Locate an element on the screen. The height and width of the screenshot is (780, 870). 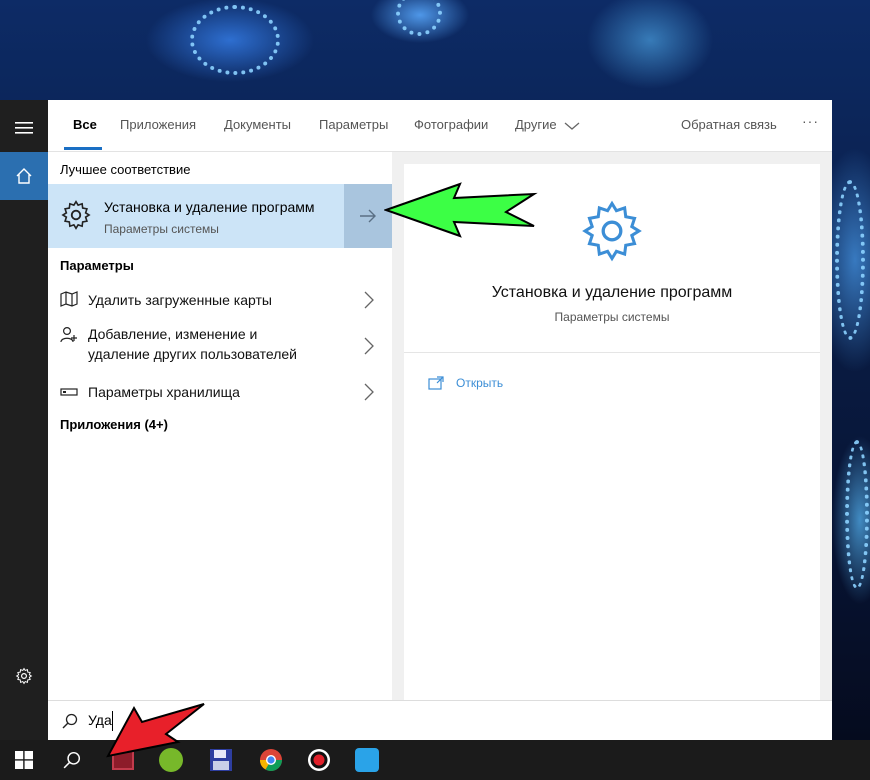
list-item: Удалить загруженные карты is located at coordinates (220, 300).